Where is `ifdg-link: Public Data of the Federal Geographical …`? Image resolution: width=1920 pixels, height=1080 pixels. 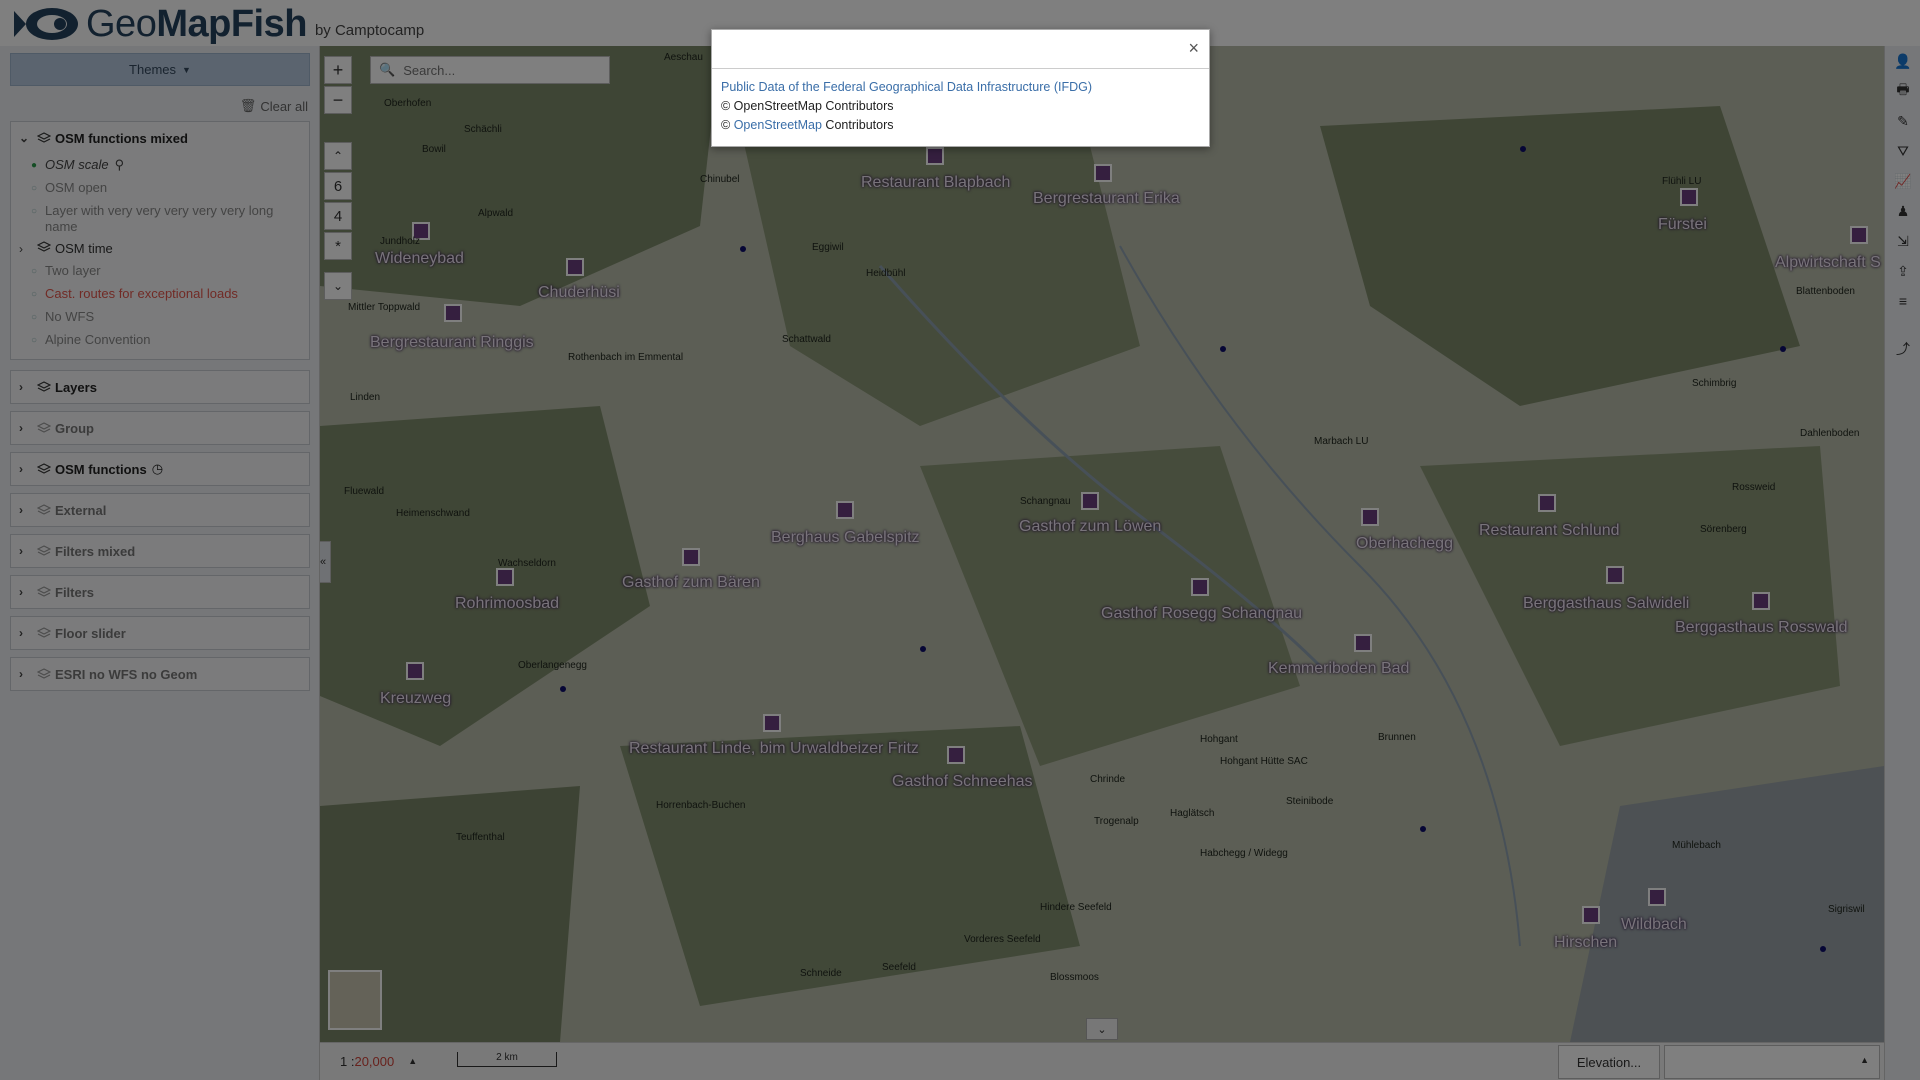
ifdg-link: Public Data of the Federal Geographical … is located at coordinates (906, 87).